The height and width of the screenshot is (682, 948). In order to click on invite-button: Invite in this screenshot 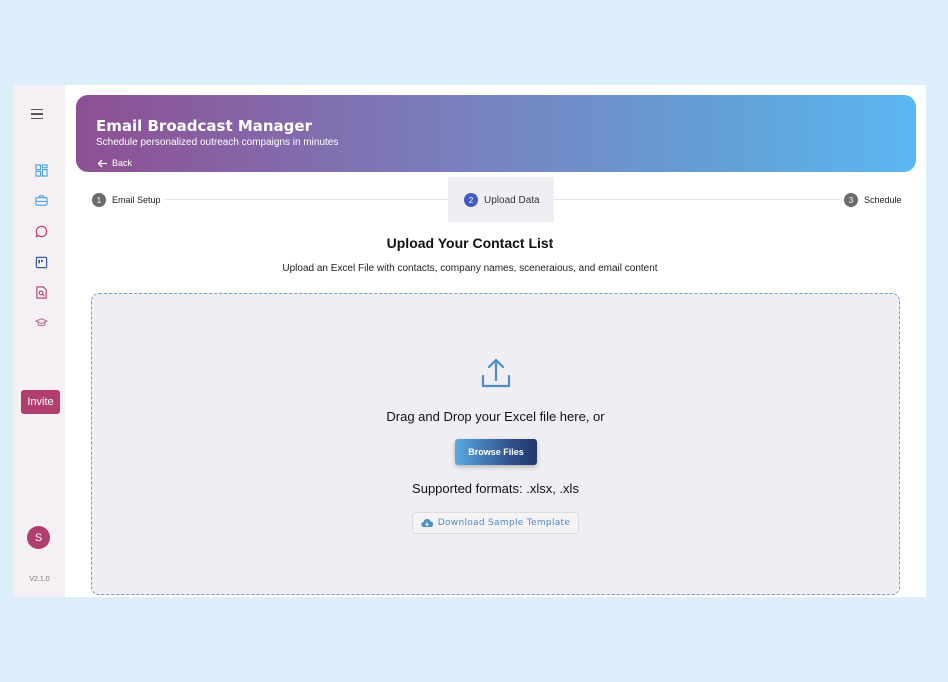, I will do `click(40, 402)`.